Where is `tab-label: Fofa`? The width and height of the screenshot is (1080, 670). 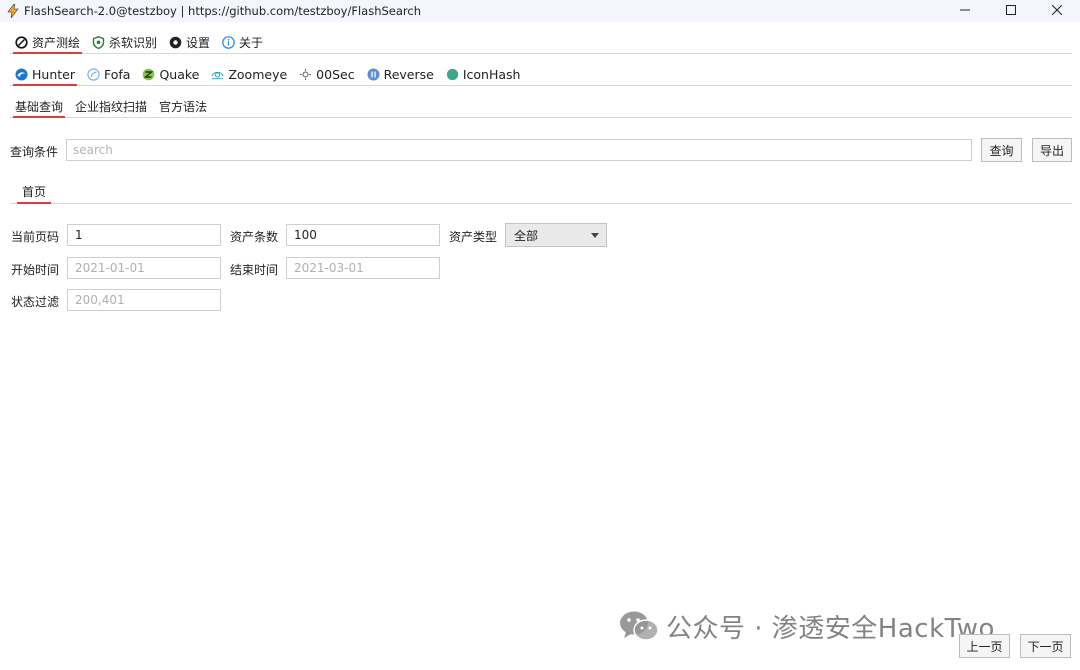
tab-label: Fofa is located at coordinates (117, 74).